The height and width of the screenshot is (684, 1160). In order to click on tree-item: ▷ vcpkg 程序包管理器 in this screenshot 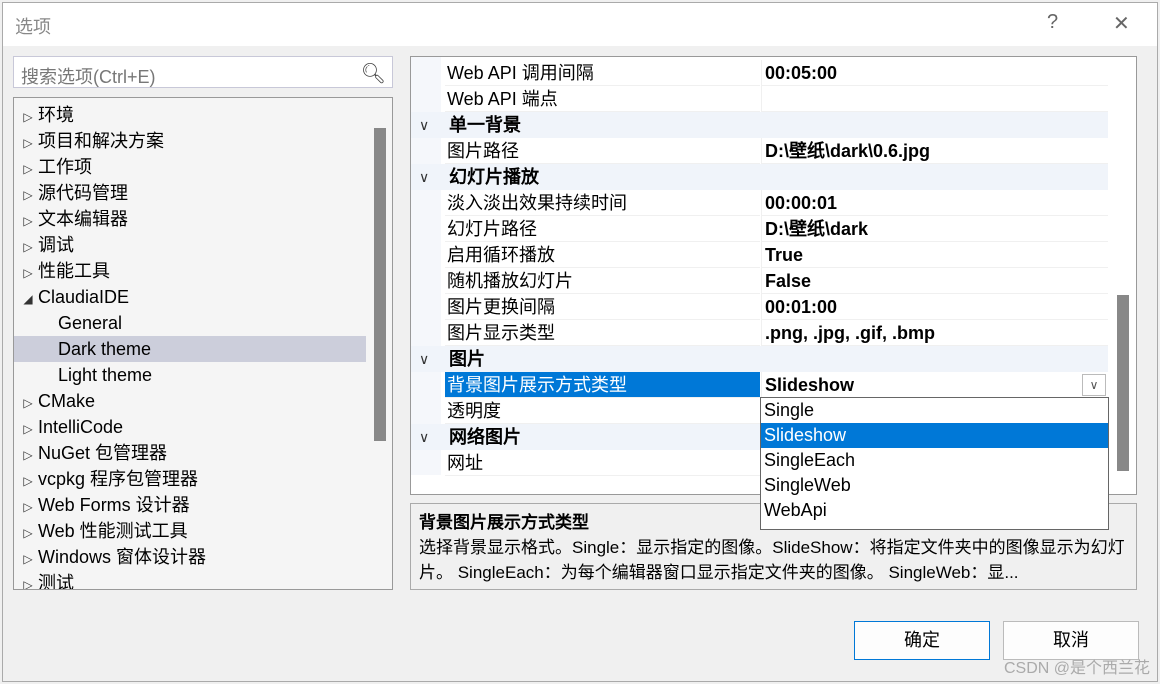, I will do `click(190, 479)`.